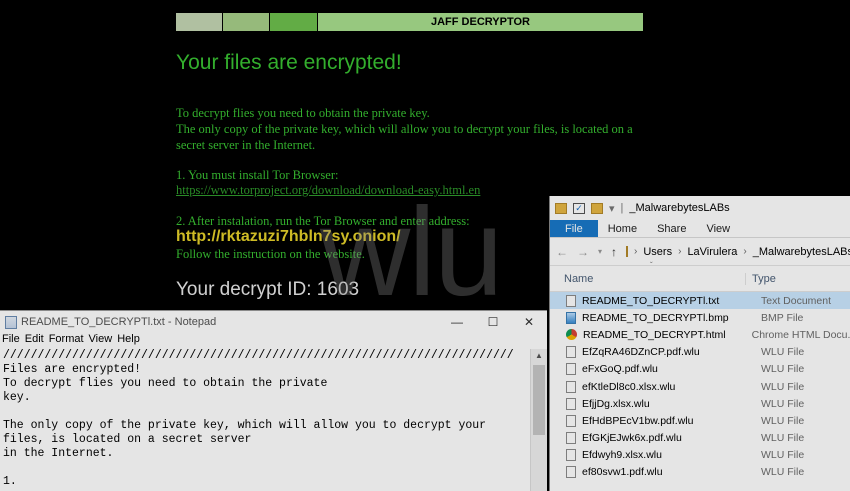 This screenshot has width=850, height=491. Describe the element at coordinates (493, 322) in the screenshot. I see `maximize-button: ☐` at that location.